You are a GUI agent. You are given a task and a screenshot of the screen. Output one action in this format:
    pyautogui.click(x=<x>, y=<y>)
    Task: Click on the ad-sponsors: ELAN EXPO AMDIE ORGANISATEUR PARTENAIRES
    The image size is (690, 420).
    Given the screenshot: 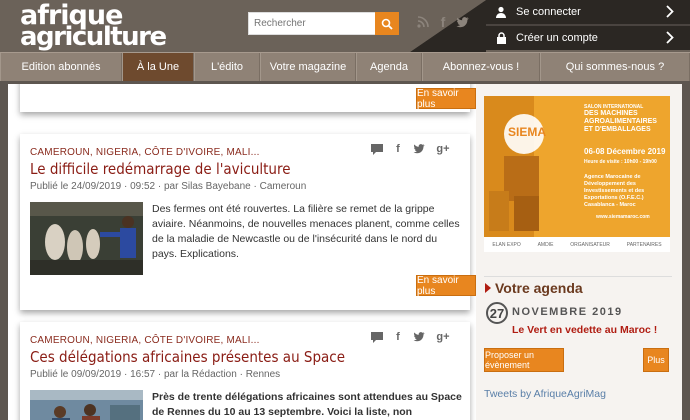 What is the action you would take?
    pyautogui.click(x=577, y=244)
    